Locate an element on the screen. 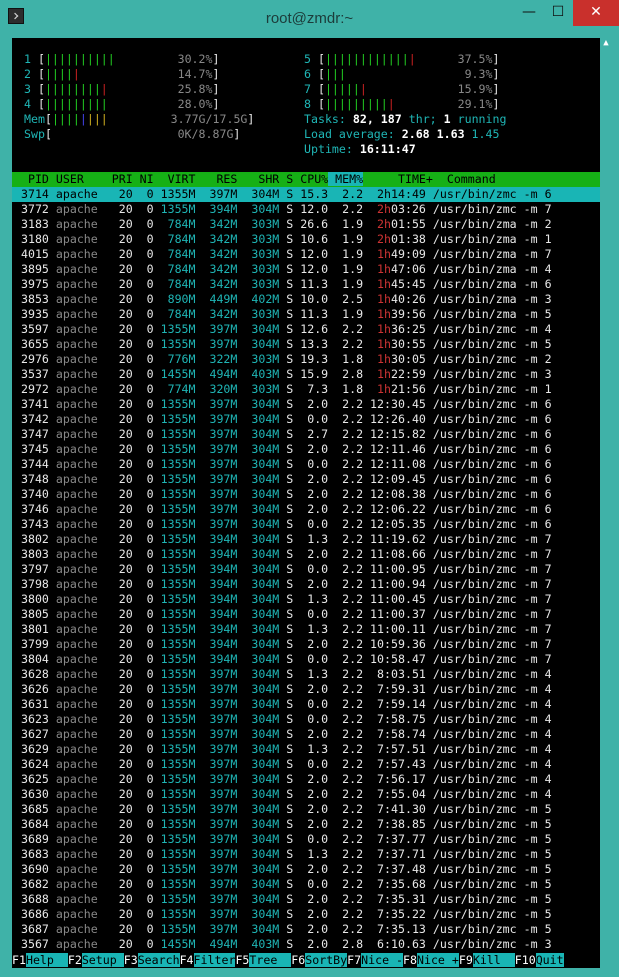  column-header-shr: SHR is located at coordinates (258, 179).